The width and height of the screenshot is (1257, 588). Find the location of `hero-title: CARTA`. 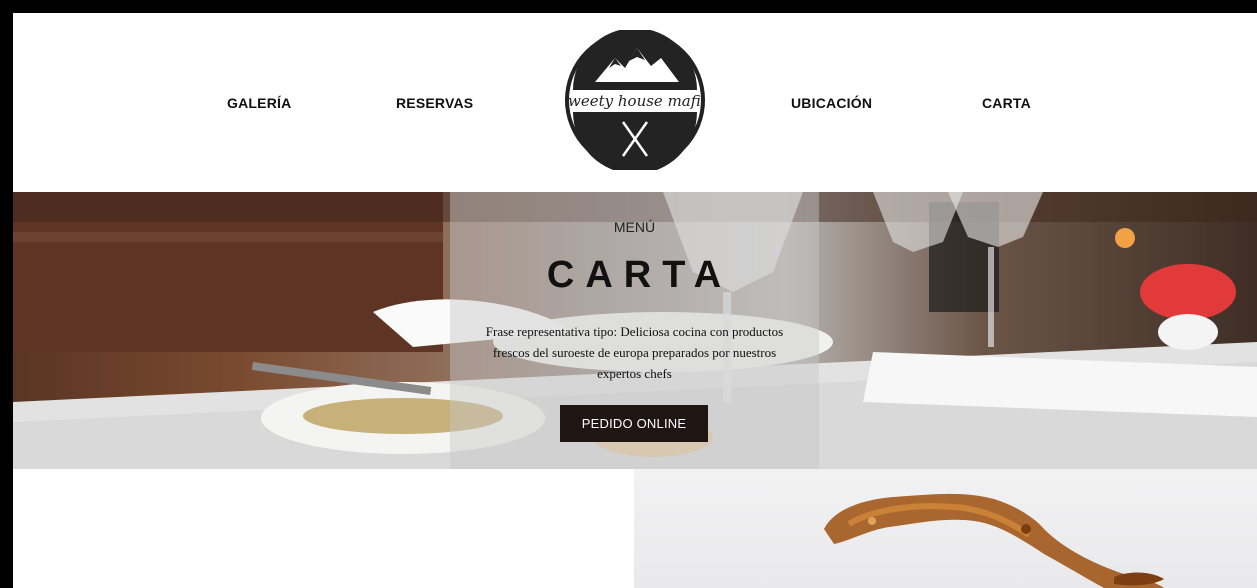

hero-title: CARTA is located at coordinates (639, 275).